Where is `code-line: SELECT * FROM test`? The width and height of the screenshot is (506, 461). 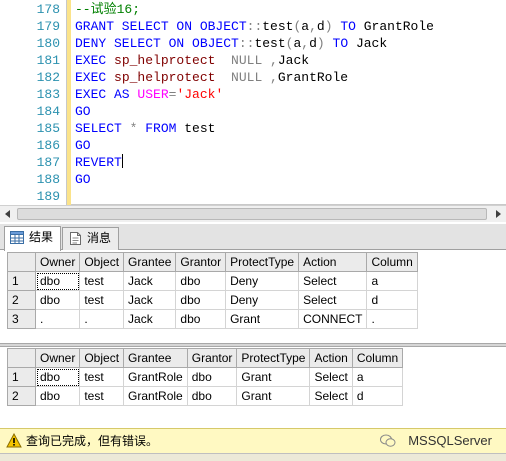
code-line: SELECT * FROM test is located at coordinates (145, 128).